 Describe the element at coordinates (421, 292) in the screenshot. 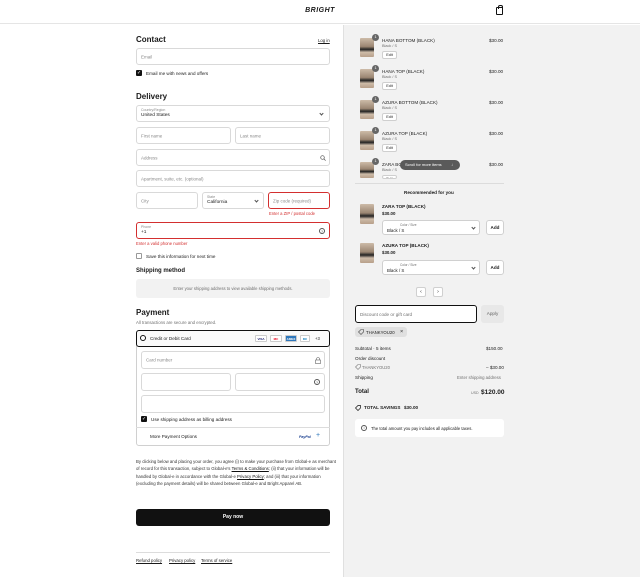

I see `previous-button: ‹` at that location.